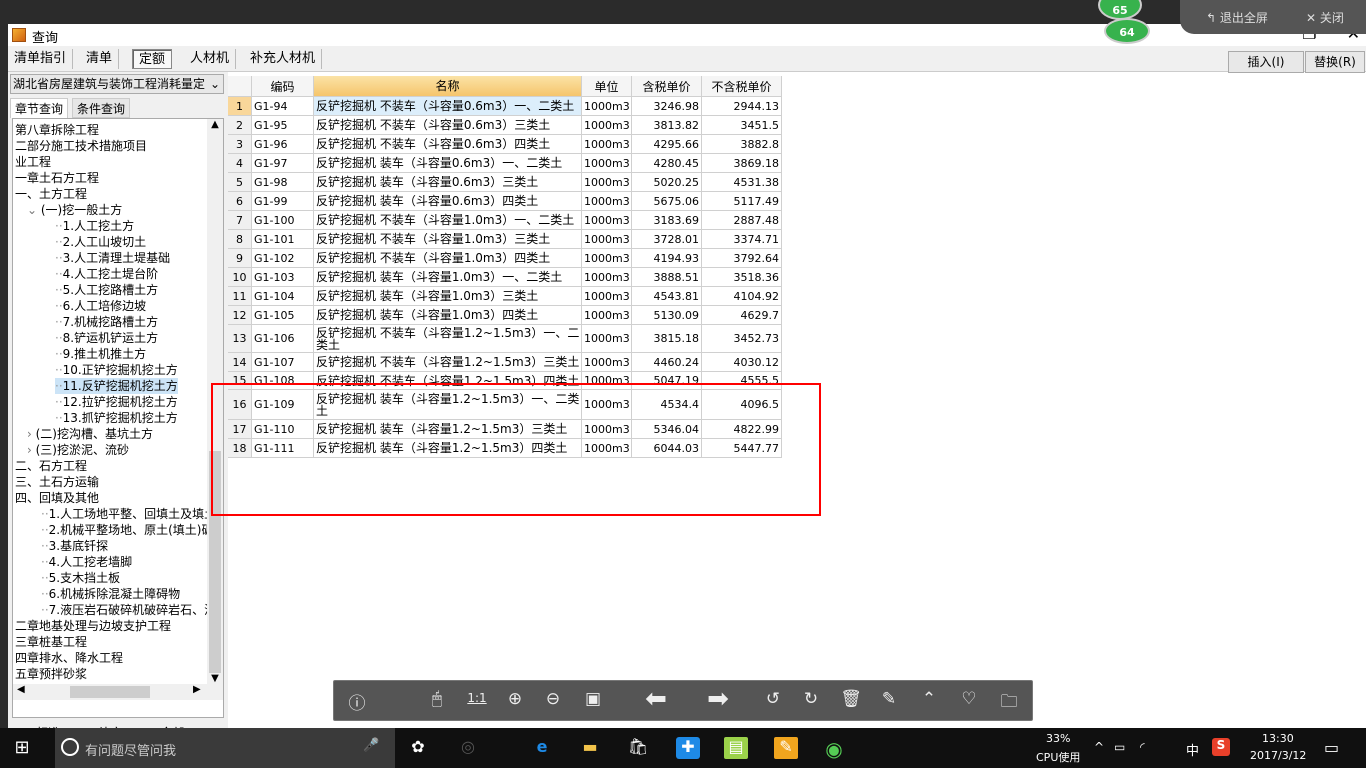 The width and height of the screenshot is (1366, 768). What do you see at coordinates (1266, 62) in the screenshot?
I see `insert-button: 插入(I)` at bounding box center [1266, 62].